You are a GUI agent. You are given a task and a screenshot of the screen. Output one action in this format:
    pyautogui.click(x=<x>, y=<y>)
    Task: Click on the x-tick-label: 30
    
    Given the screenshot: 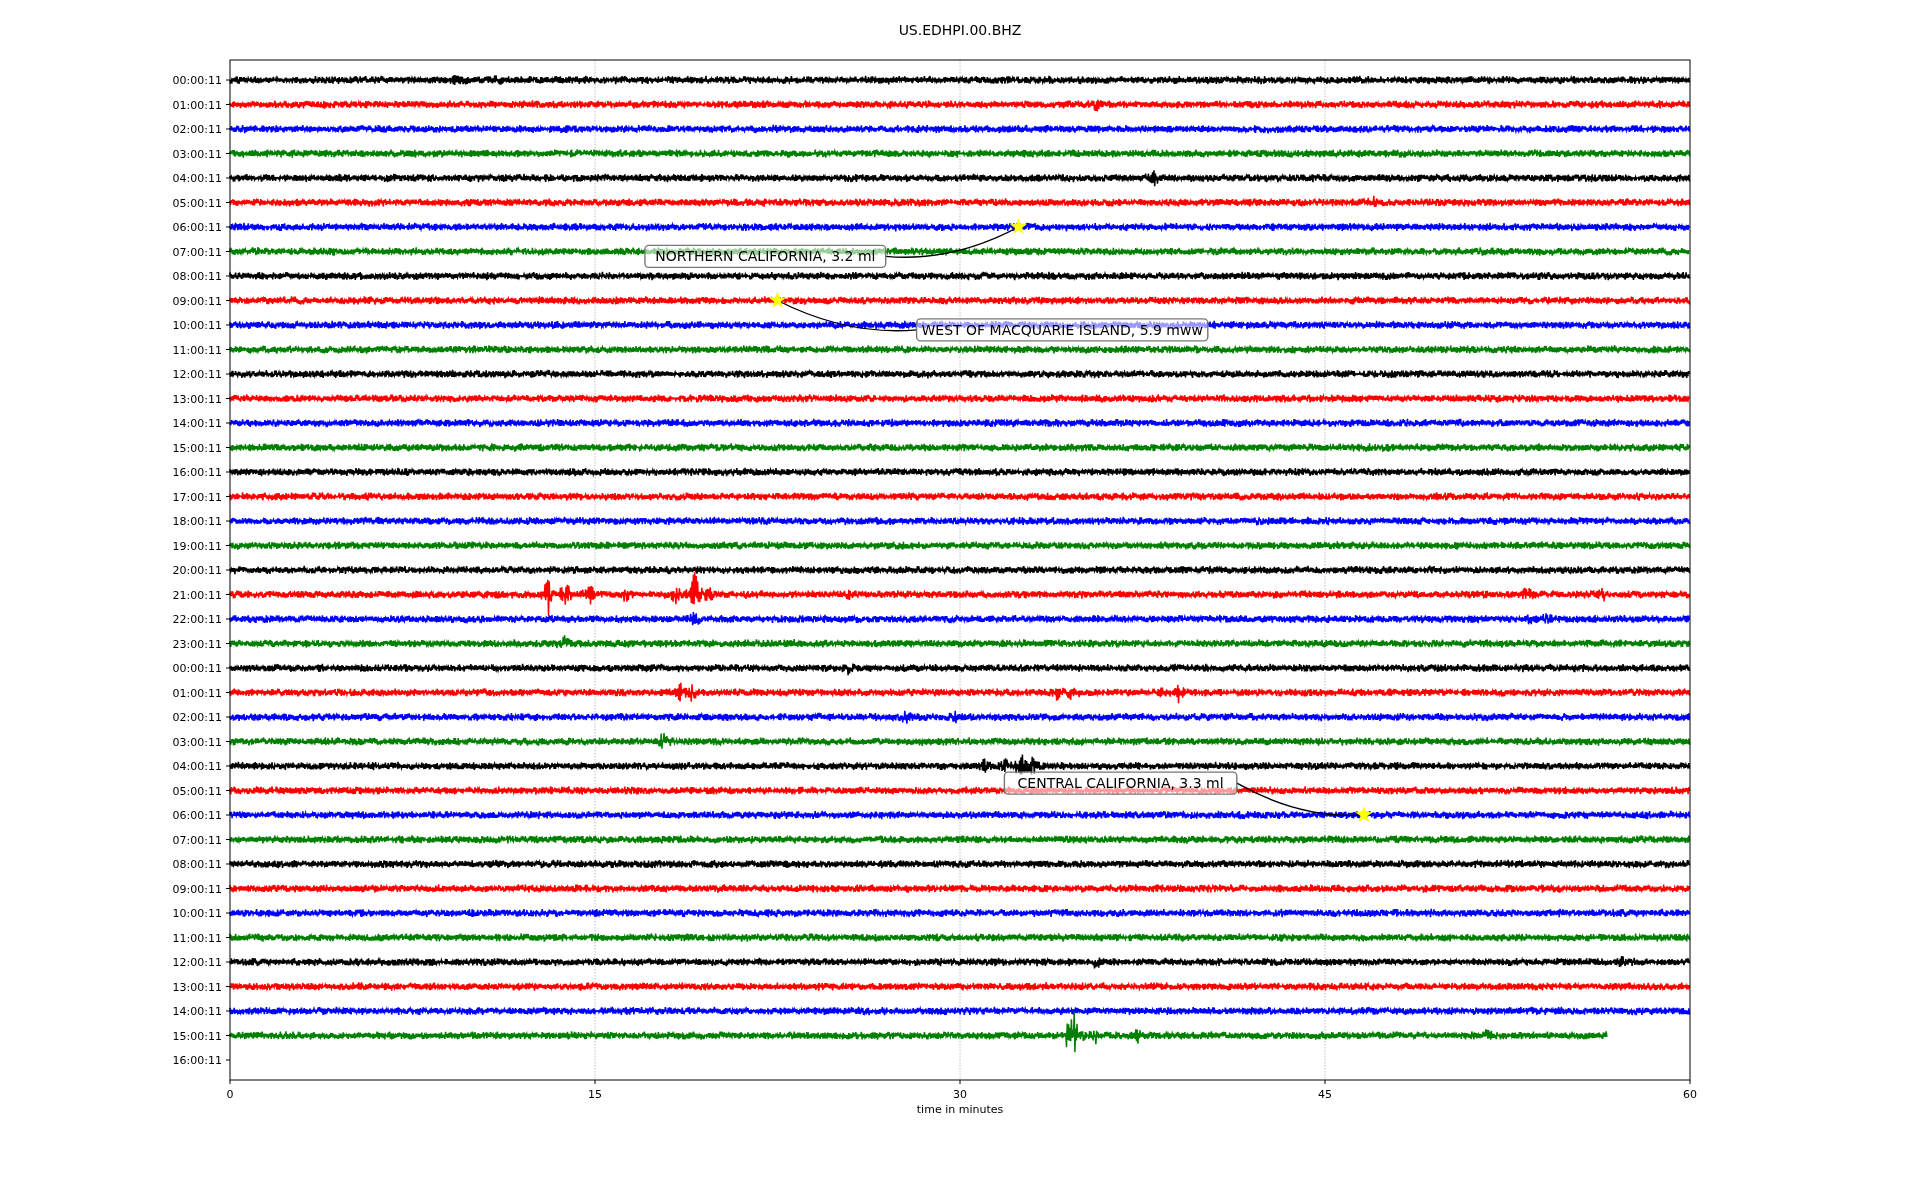 What is the action you would take?
    pyautogui.click(x=960, y=1094)
    